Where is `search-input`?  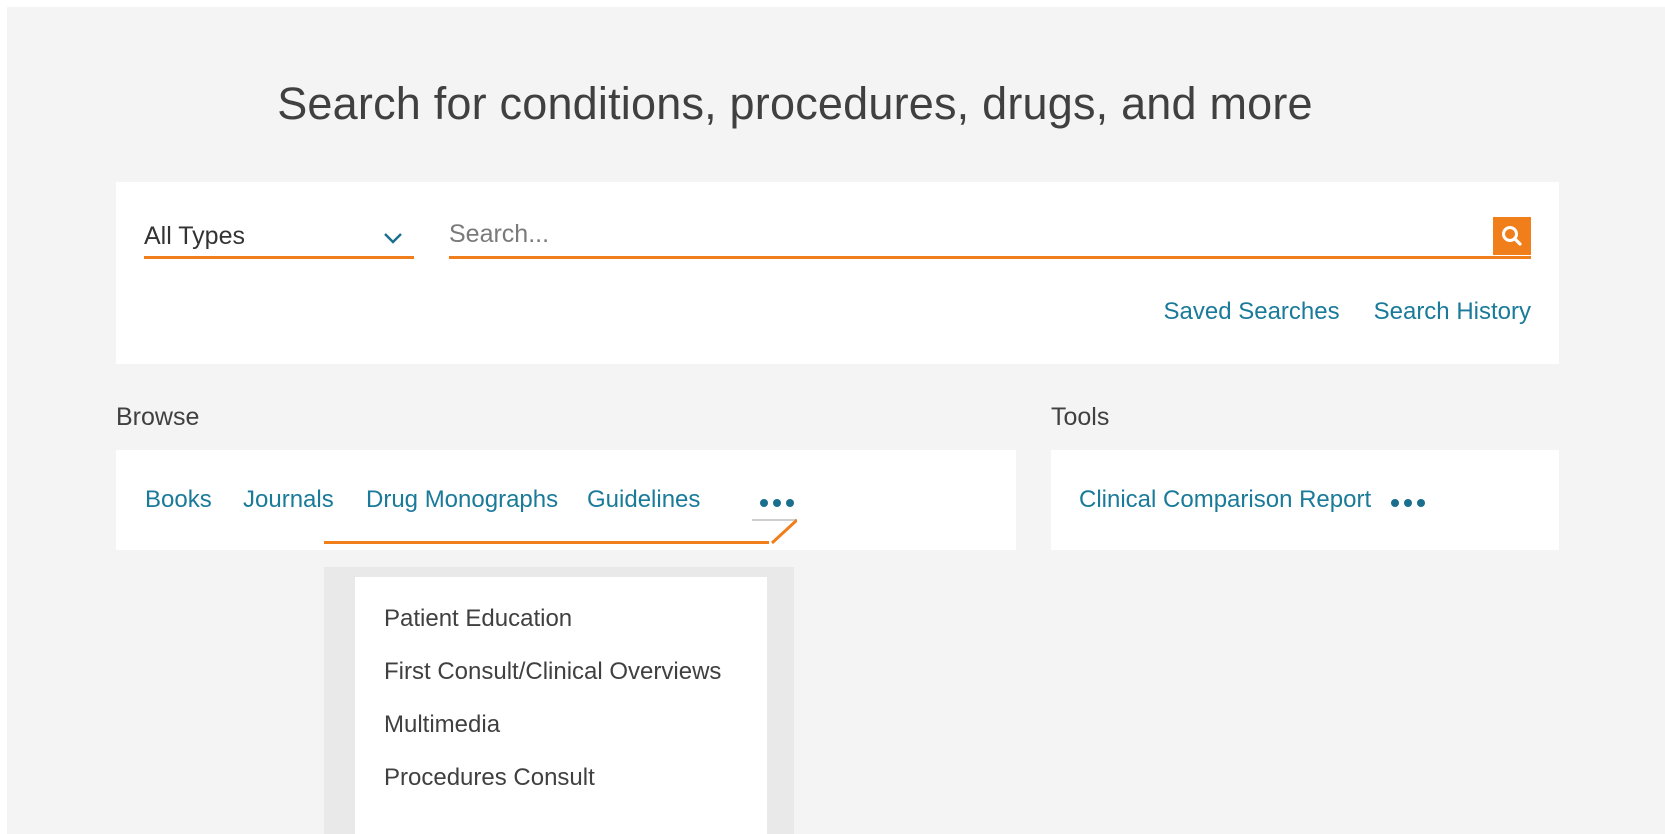
search-input is located at coordinates (964, 234).